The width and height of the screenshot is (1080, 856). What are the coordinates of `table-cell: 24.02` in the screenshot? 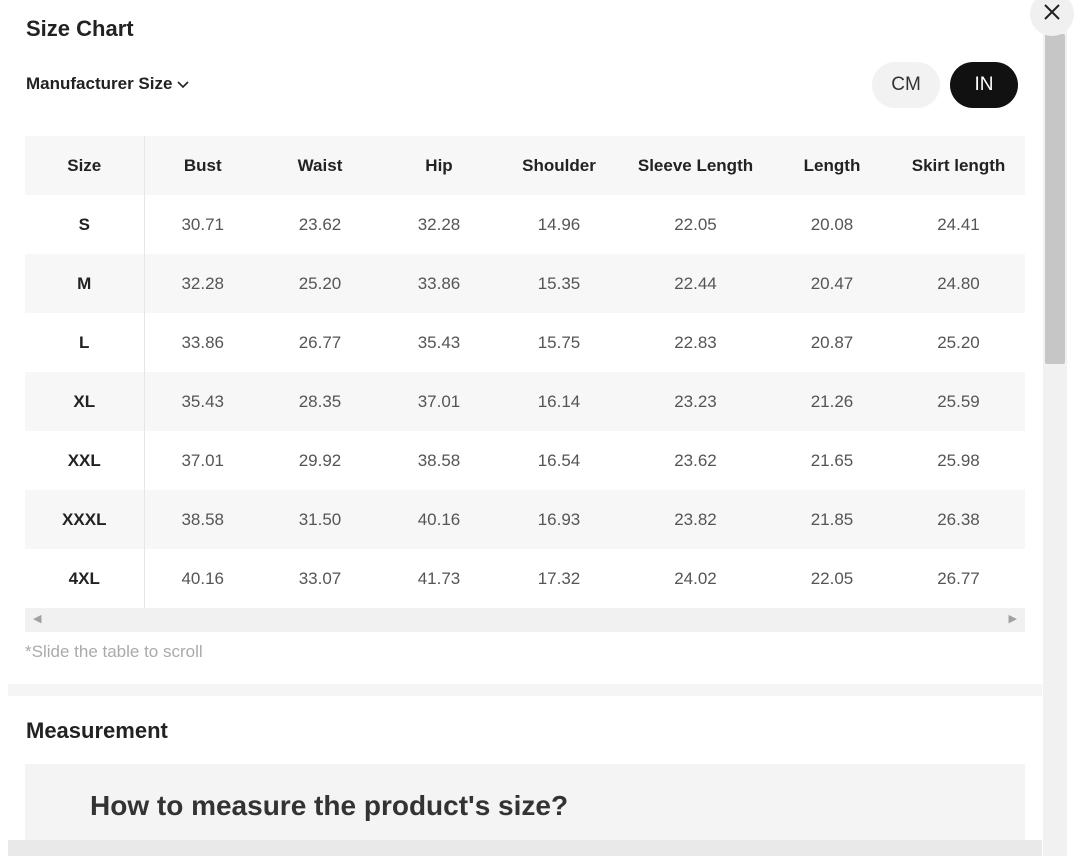 It's located at (695, 578).